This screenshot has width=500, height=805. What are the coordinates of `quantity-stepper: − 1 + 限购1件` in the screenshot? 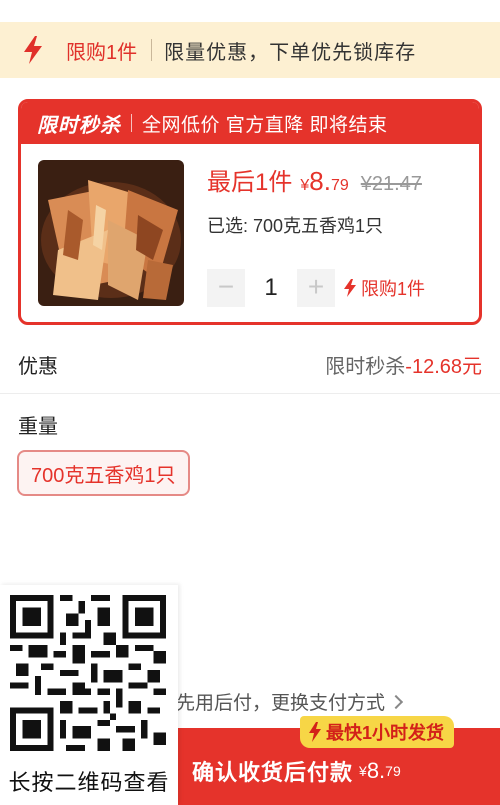 It's located at (316, 288).